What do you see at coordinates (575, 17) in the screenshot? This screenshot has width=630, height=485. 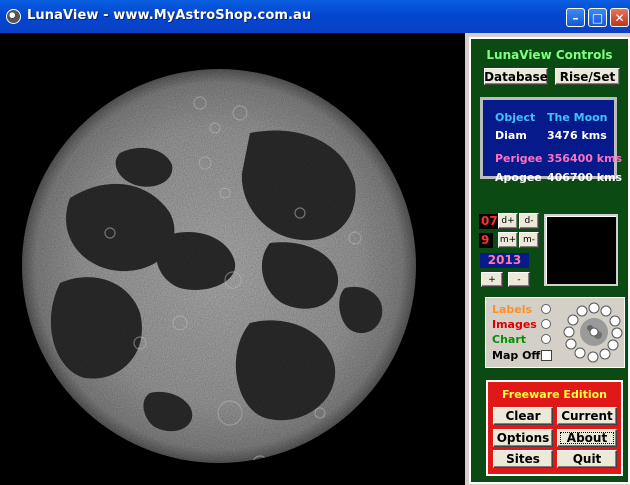 I see `minimize-button: –` at bounding box center [575, 17].